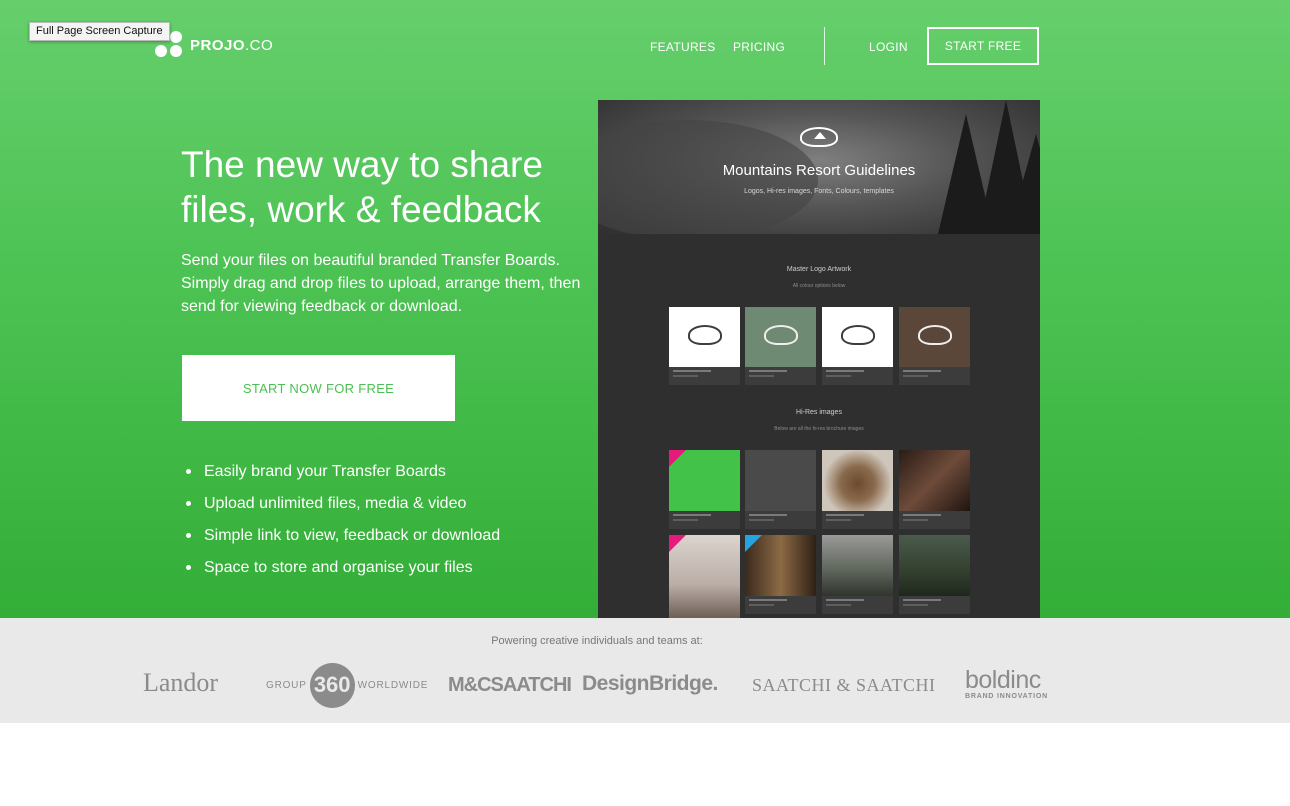 The image size is (1290, 806). What do you see at coordinates (1003, 680) in the screenshot?
I see `boldinc-wordmark: boldinc` at bounding box center [1003, 680].